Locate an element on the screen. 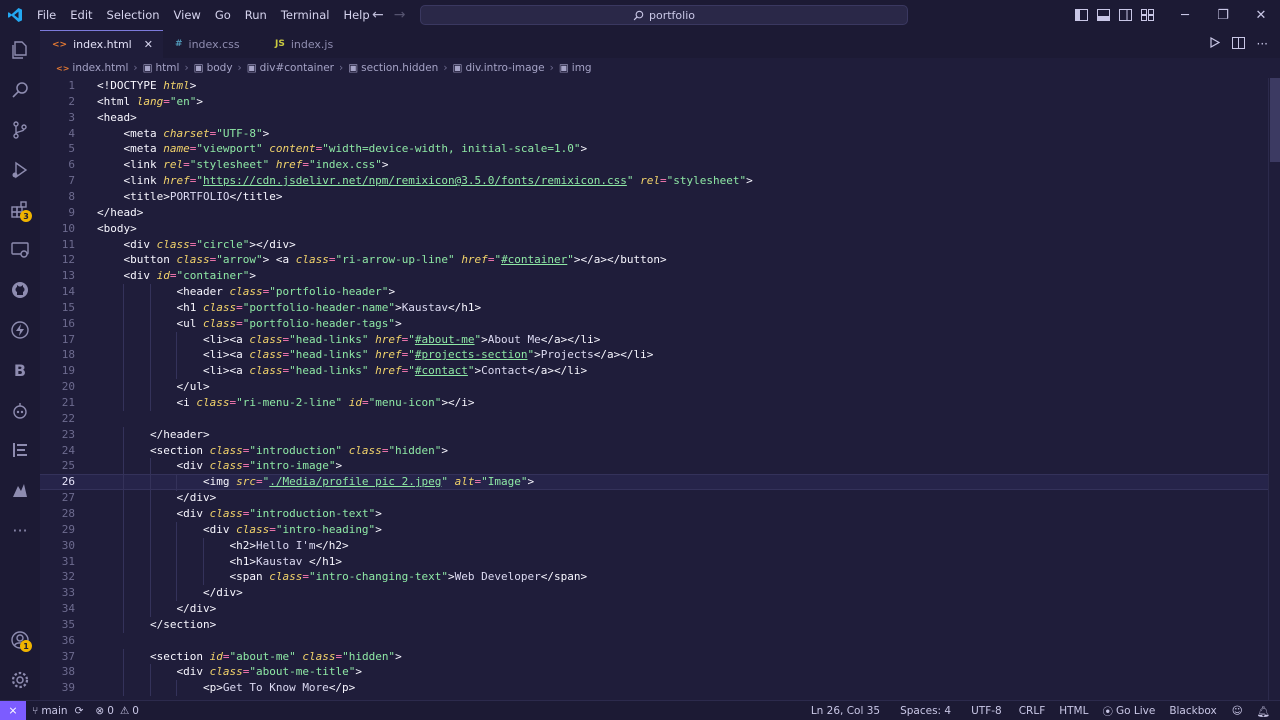  tab-index-html: <> index.html ✕ is located at coordinates (101, 44).